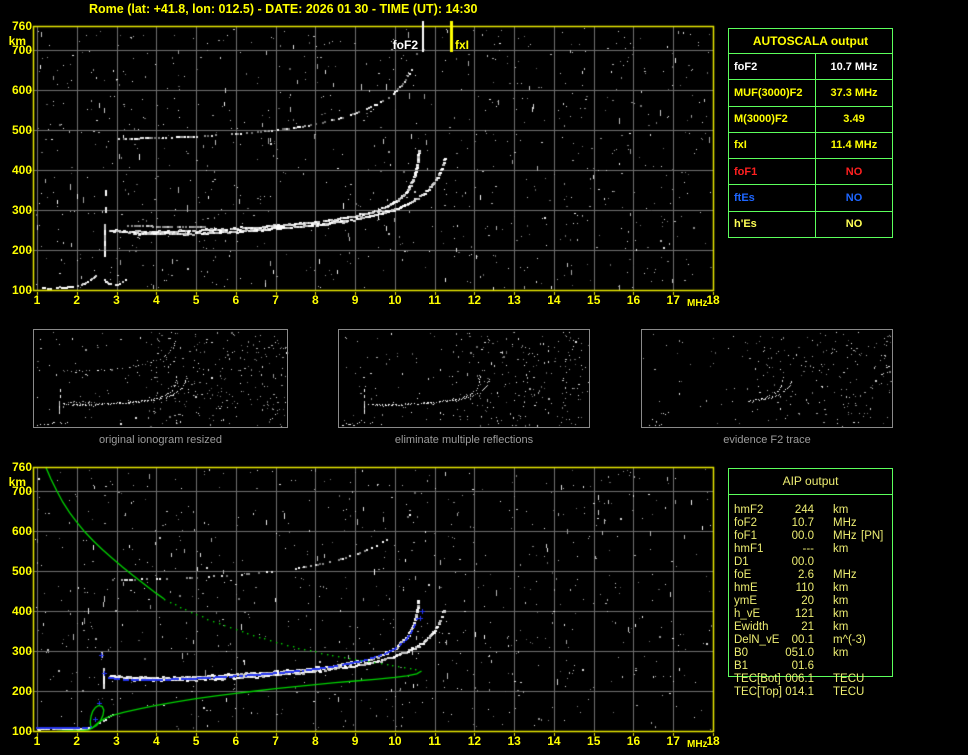  I want to click on parameter-label: MUF(3000)F2, so click(772, 93).